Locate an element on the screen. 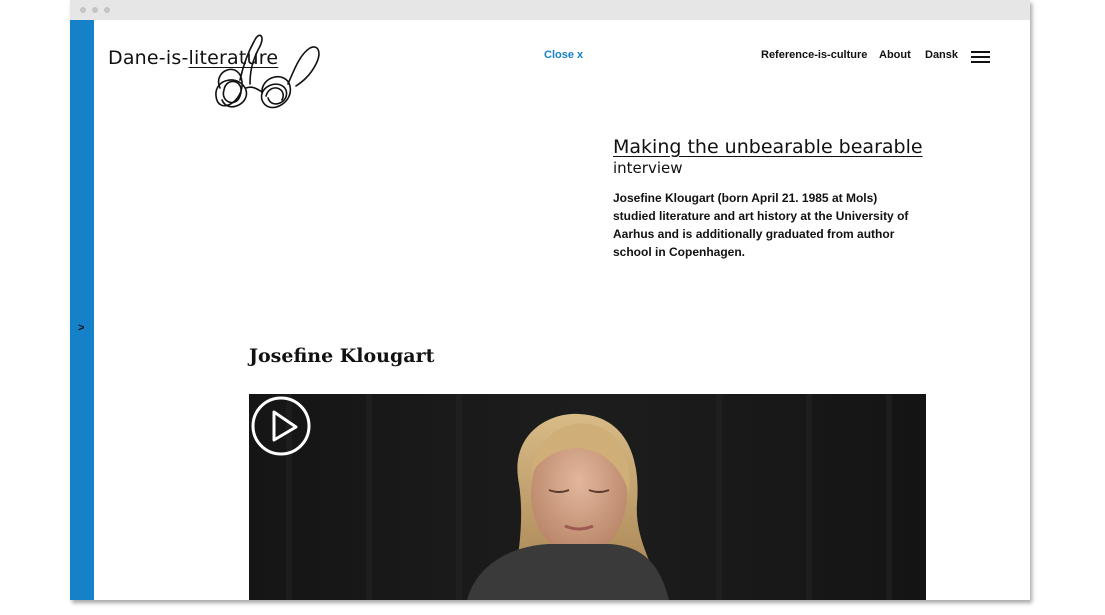 This screenshot has width=1105, height=615. article-title: Making the unbearable bearable is located at coordinates (768, 147).